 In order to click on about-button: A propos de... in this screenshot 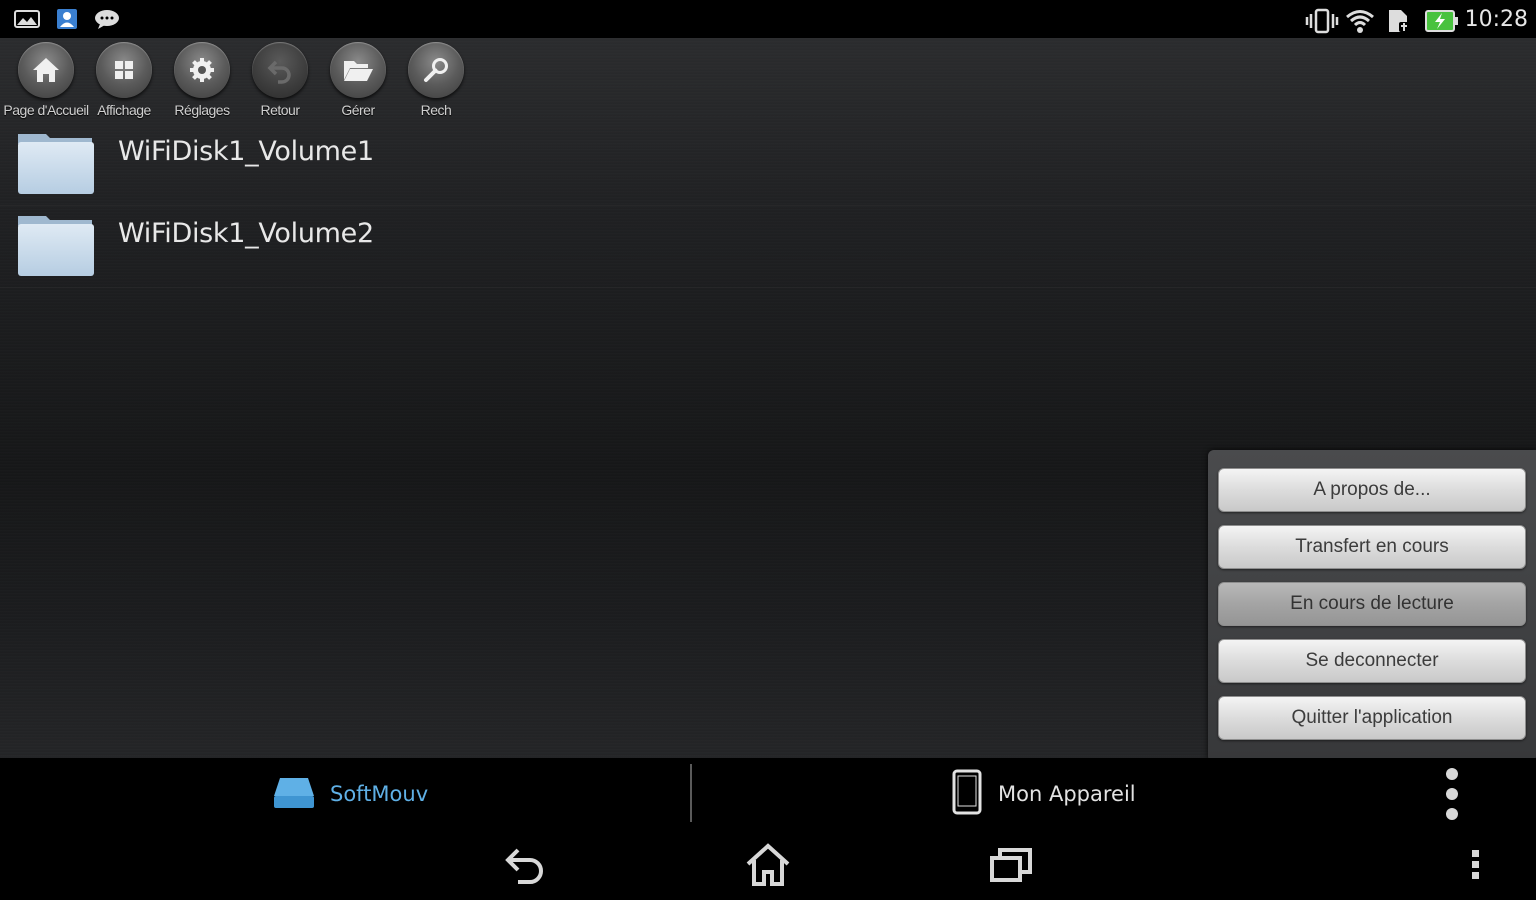, I will do `click(1372, 490)`.